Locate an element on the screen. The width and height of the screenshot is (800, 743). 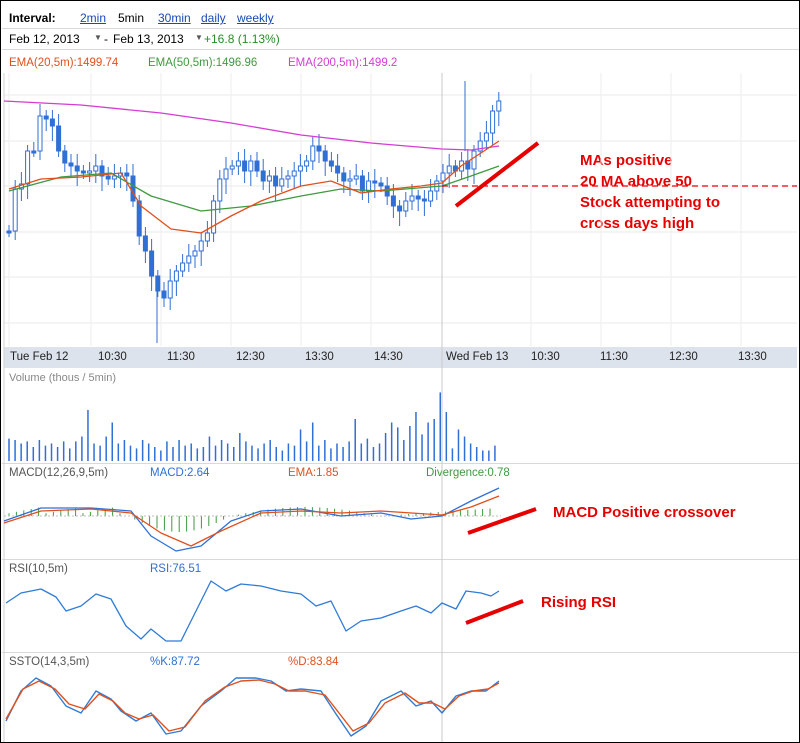
macd-signal-line is located at coordinates (251, 521).